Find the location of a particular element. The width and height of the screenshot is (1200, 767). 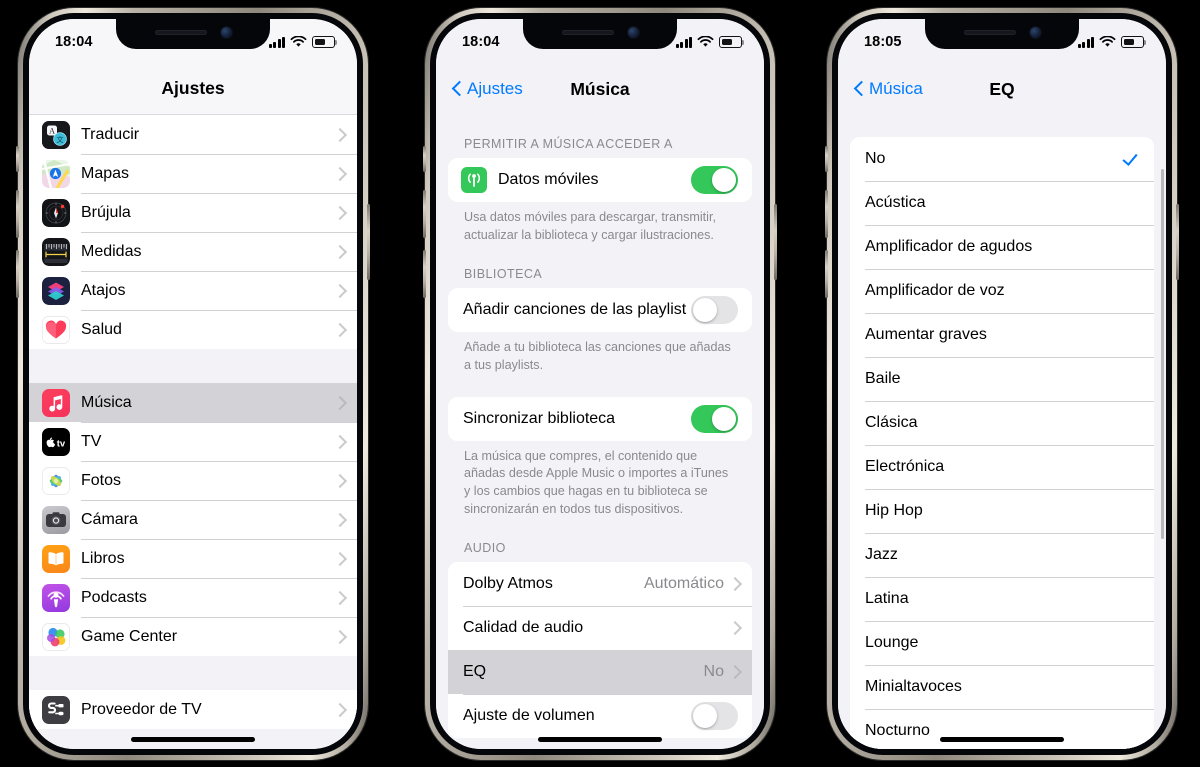

settings-row-medidas: Medidas is located at coordinates (193, 251).